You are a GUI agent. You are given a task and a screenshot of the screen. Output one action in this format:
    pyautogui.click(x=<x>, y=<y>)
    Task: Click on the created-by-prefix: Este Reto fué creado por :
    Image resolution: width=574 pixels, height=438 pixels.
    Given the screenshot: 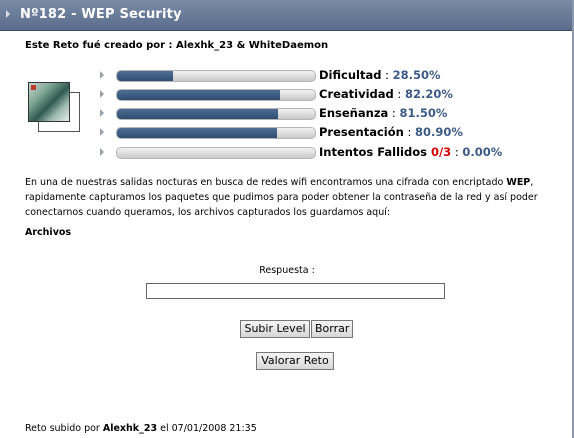 What is the action you would take?
    pyautogui.click(x=100, y=45)
    